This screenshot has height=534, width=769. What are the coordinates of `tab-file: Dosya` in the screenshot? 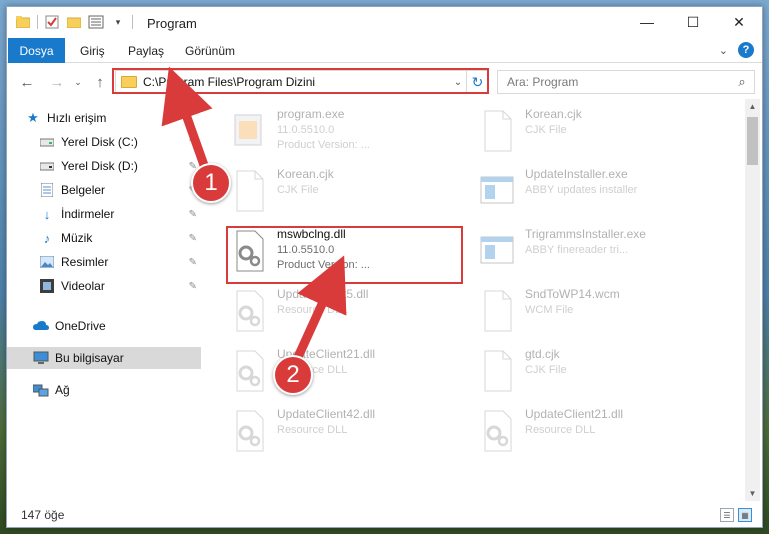 It's located at (36, 50).